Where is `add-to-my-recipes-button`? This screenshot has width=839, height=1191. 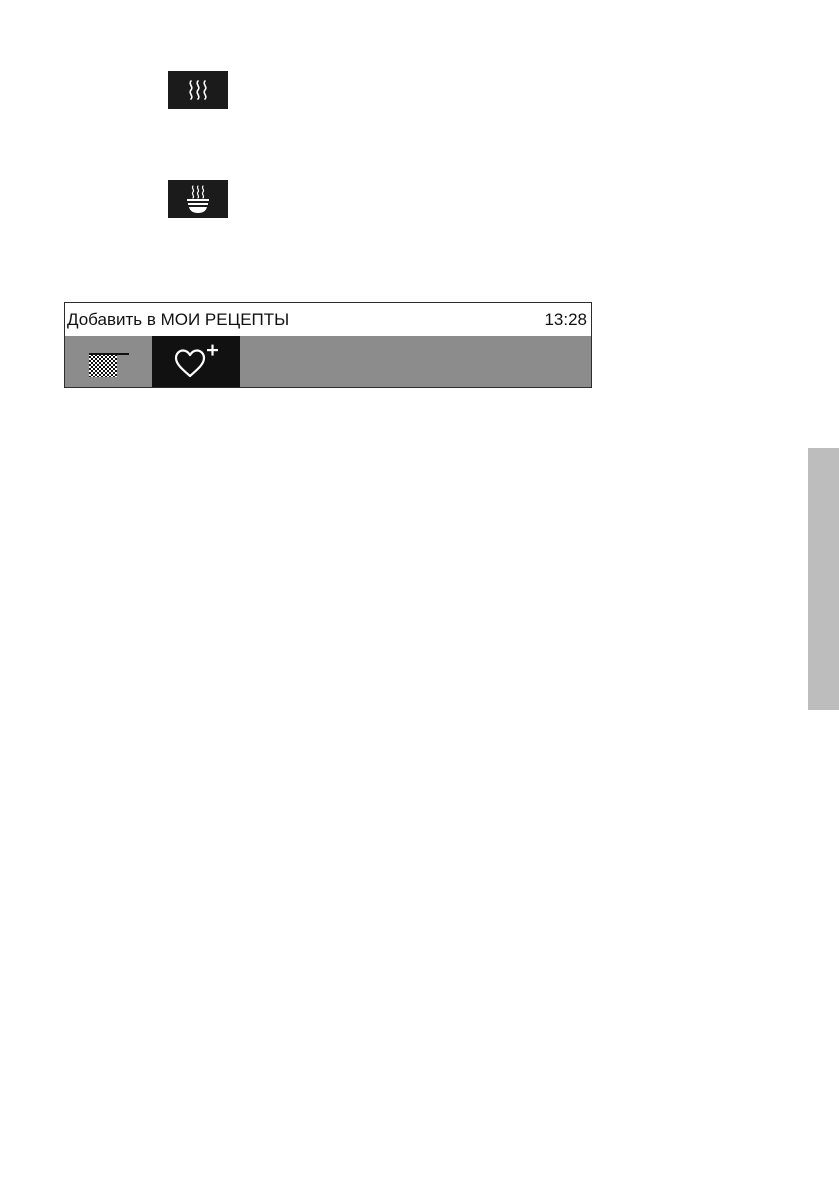 add-to-my-recipes-button is located at coordinates (196, 361).